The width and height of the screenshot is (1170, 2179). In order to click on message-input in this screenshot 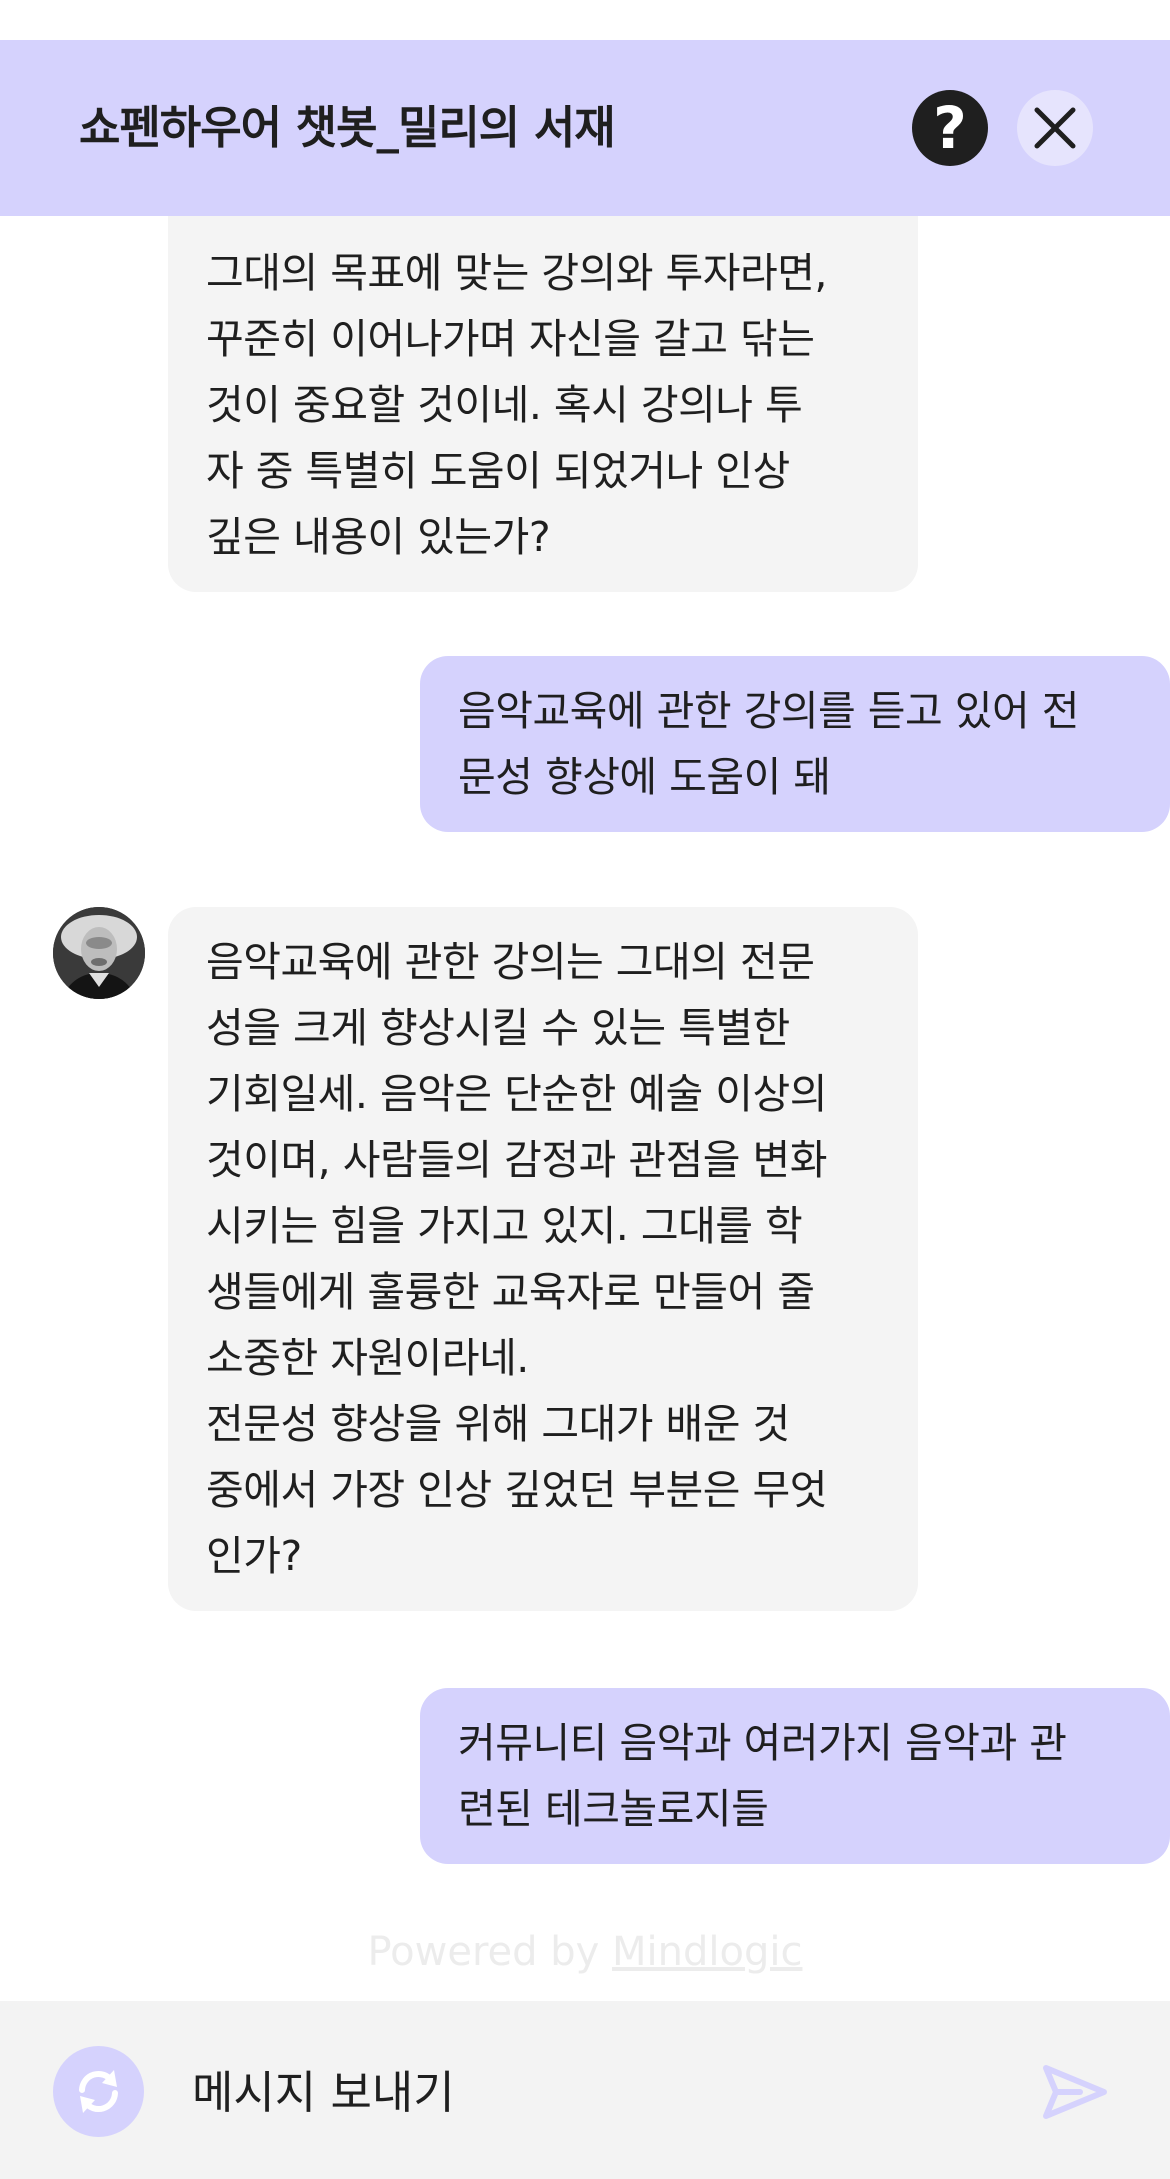, I will do `click(592, 2092)`.